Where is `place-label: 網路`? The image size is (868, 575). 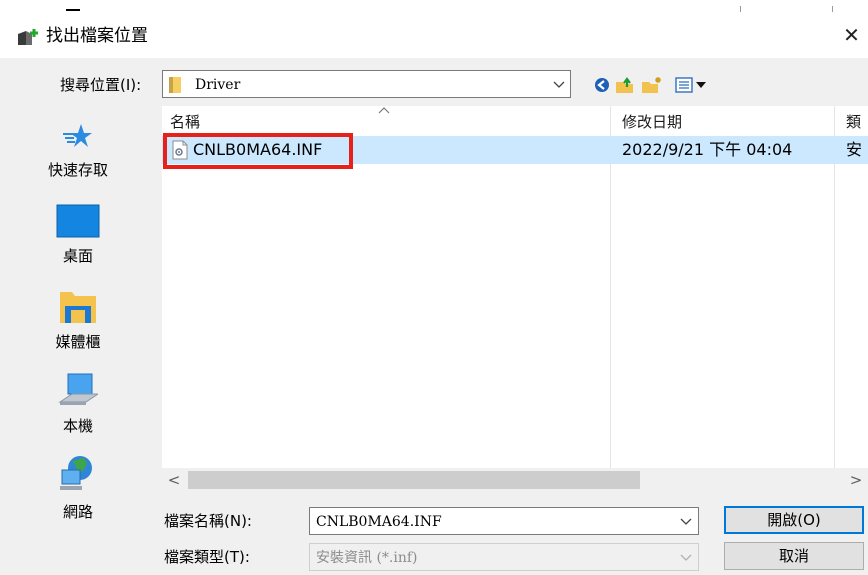 place-label: 網路 is located at coordinates (77, 512).